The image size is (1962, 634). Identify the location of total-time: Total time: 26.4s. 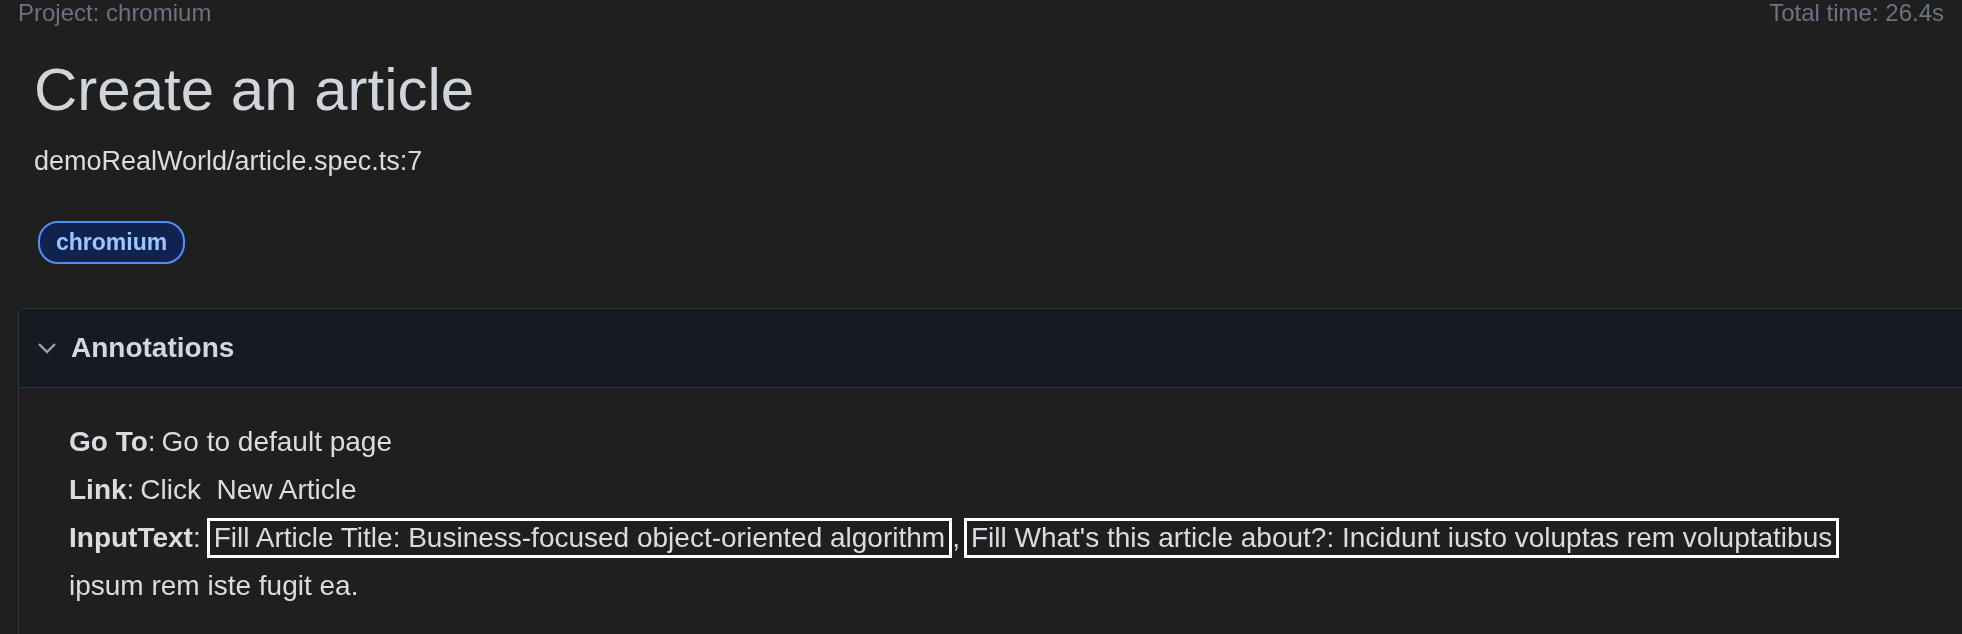
(1856, 13).